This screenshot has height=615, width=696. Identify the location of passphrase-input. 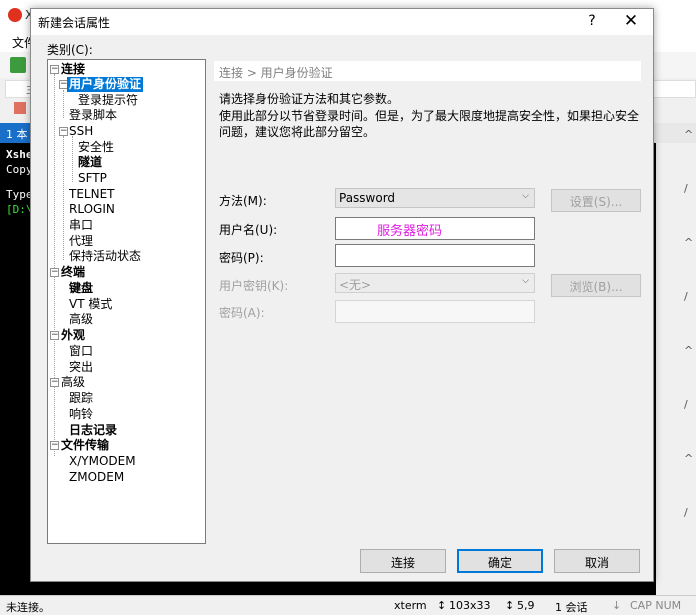
(435, 311).